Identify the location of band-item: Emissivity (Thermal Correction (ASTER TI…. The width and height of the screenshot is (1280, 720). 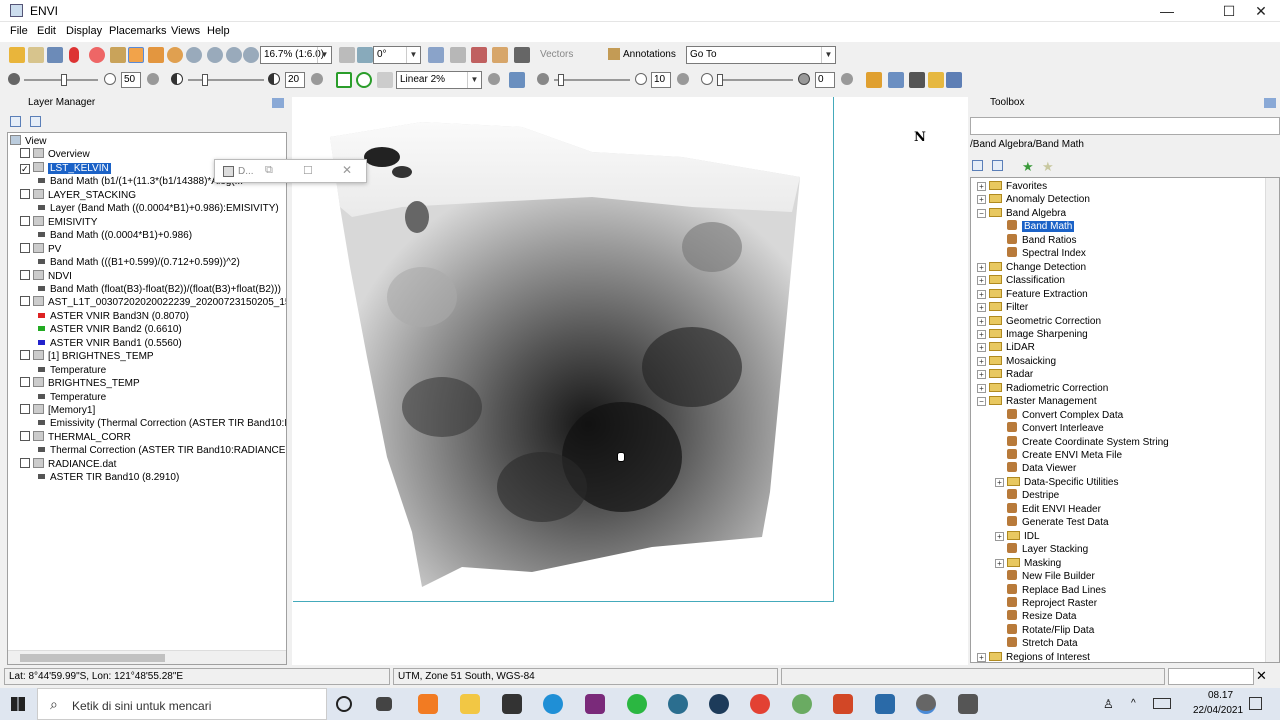
(162, 423).